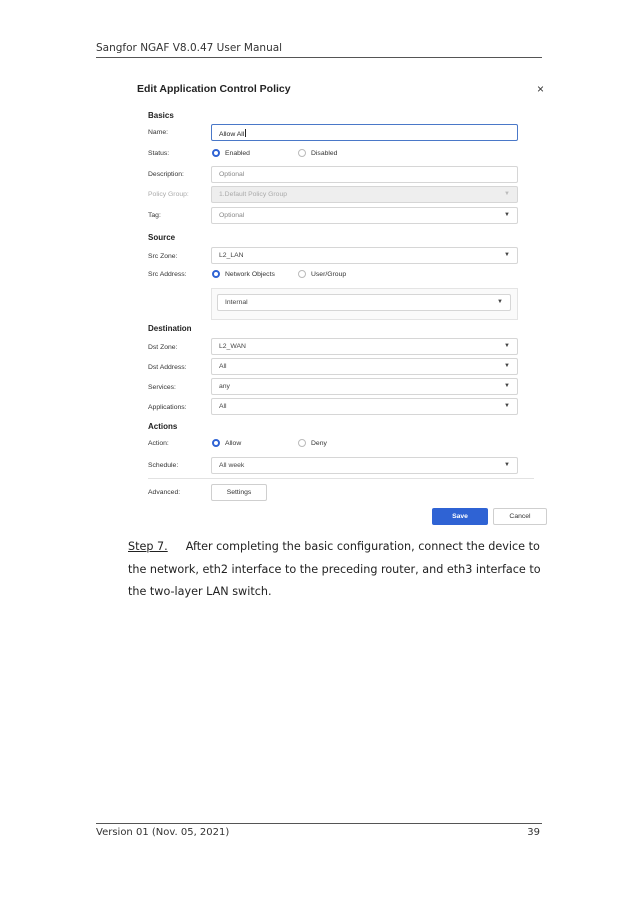 The height and width of the screenshot is (903, 638). I want to click on services-value: any, so click(224, 386).